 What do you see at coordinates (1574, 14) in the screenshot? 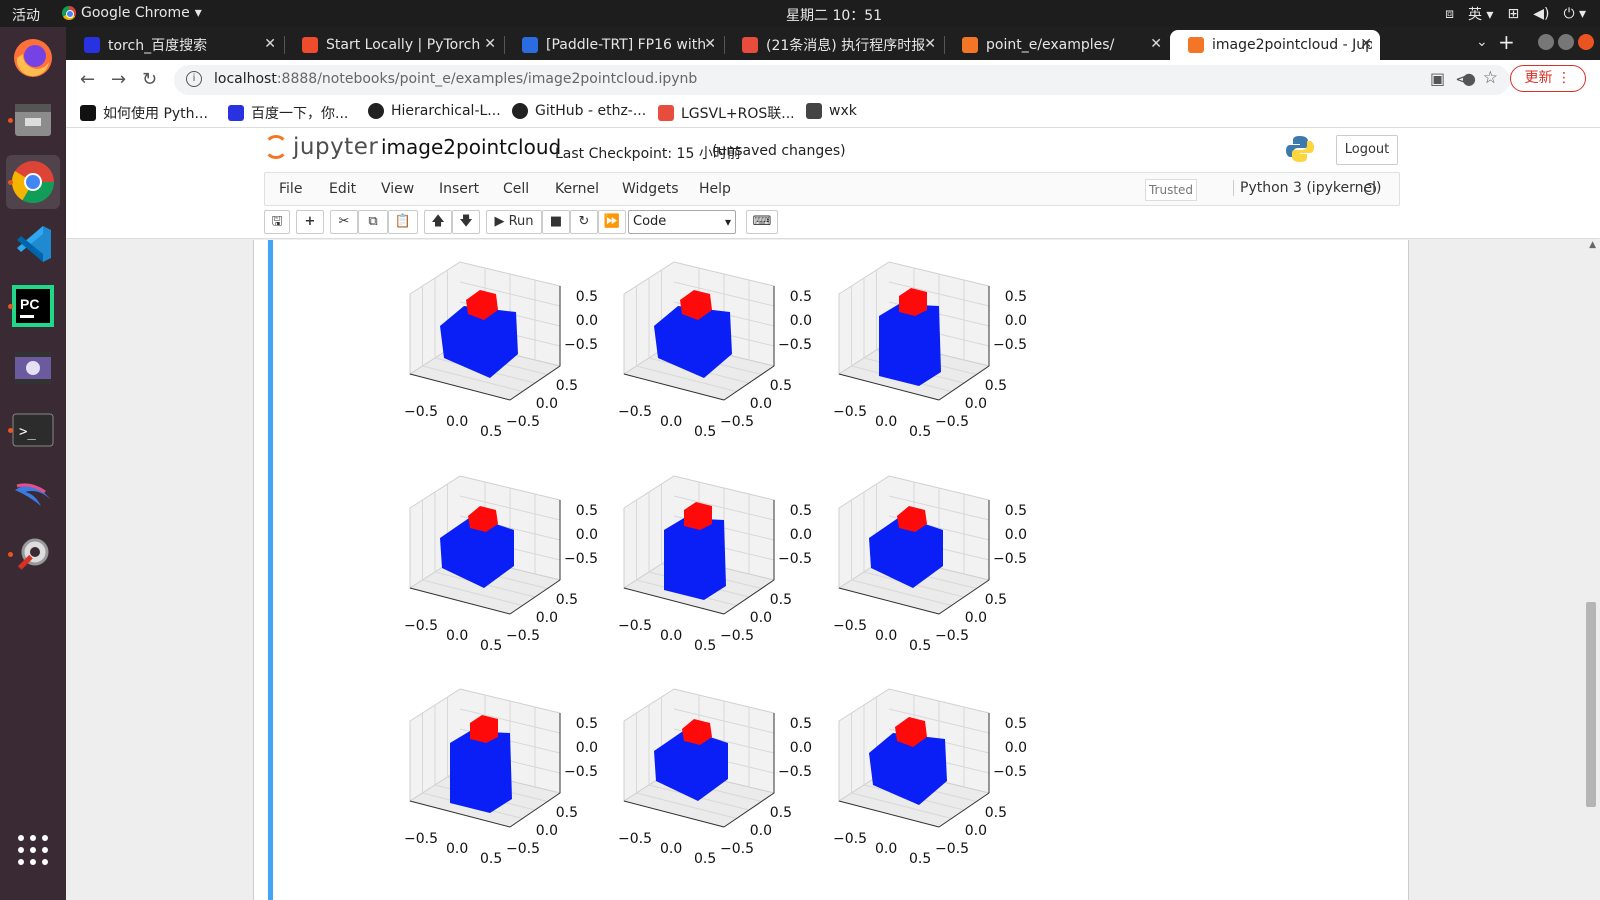
I see `power-icon: ⏻ ▾` at bounding box center [1574, 14].